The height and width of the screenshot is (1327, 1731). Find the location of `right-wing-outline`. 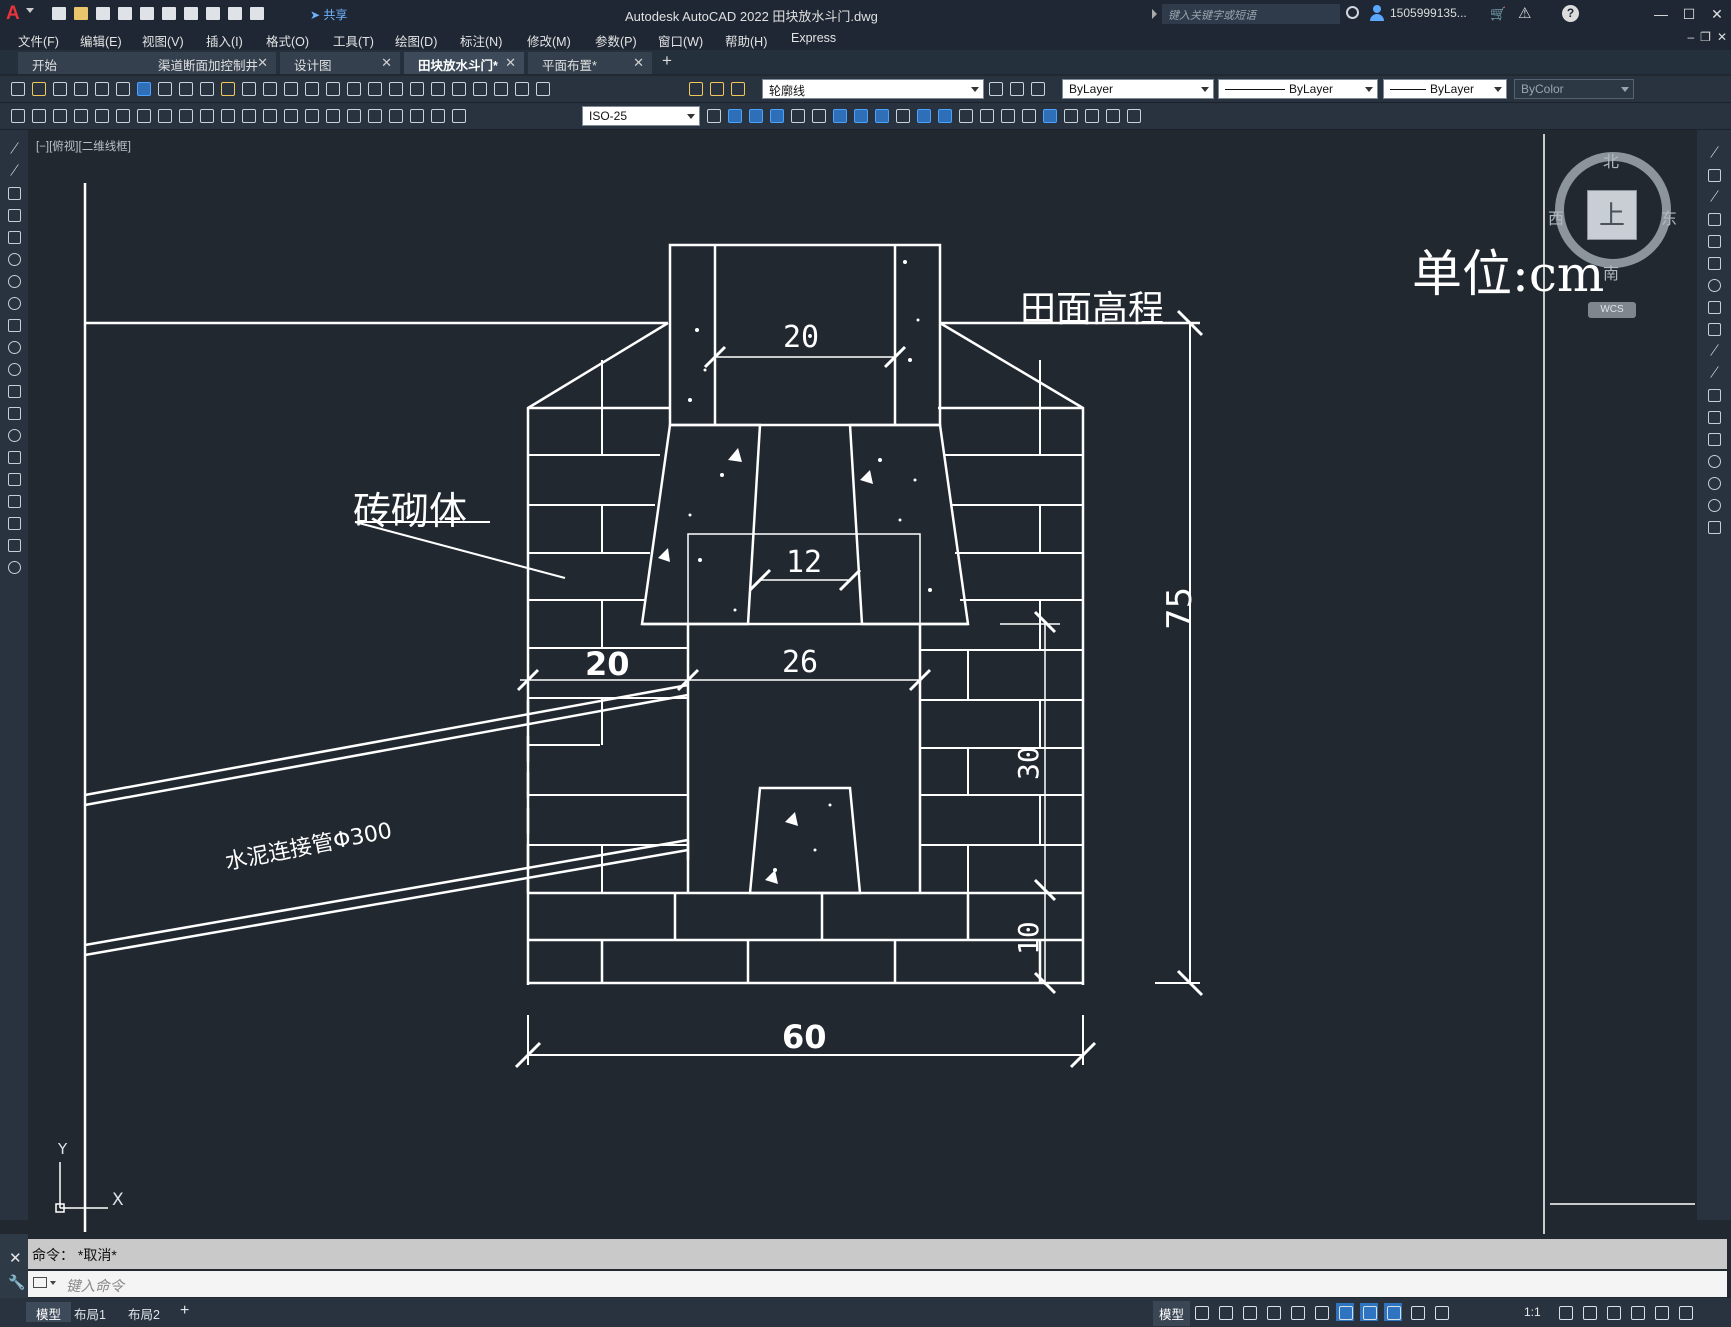

right-wing-outline is located at coordinates (1012, 653).